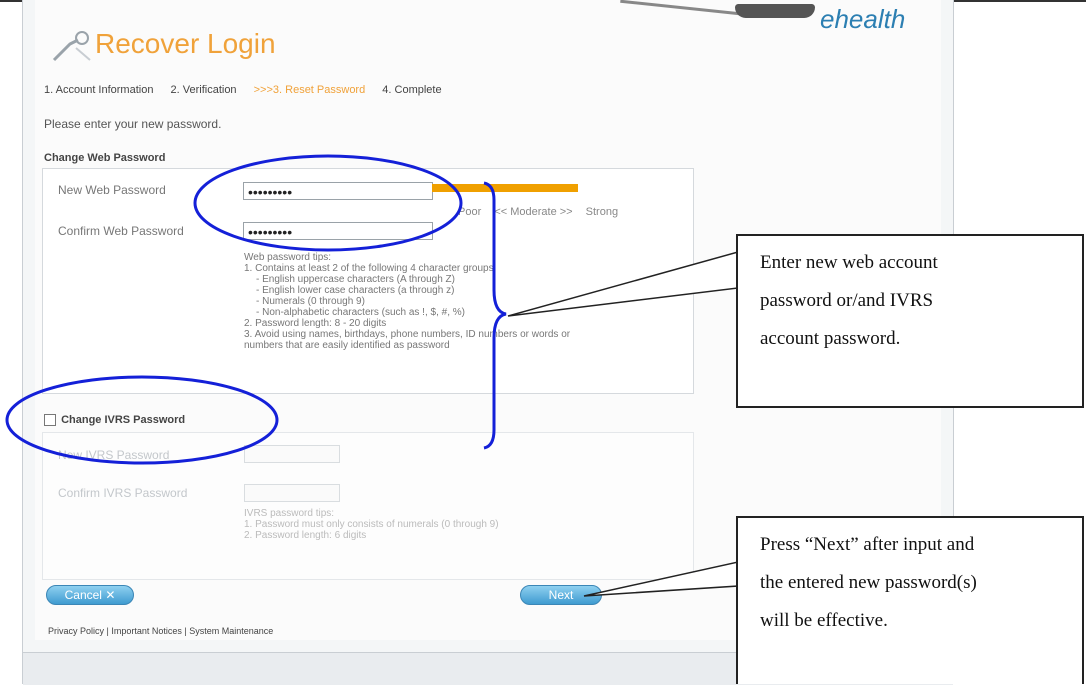 The height and width of the screenshot is (685, 1086). What do you see at coordinates (142, 420) in the screenshot?
I see `highlight-ellipse-ivrs-checkbox` at bounding box center [142, 420].